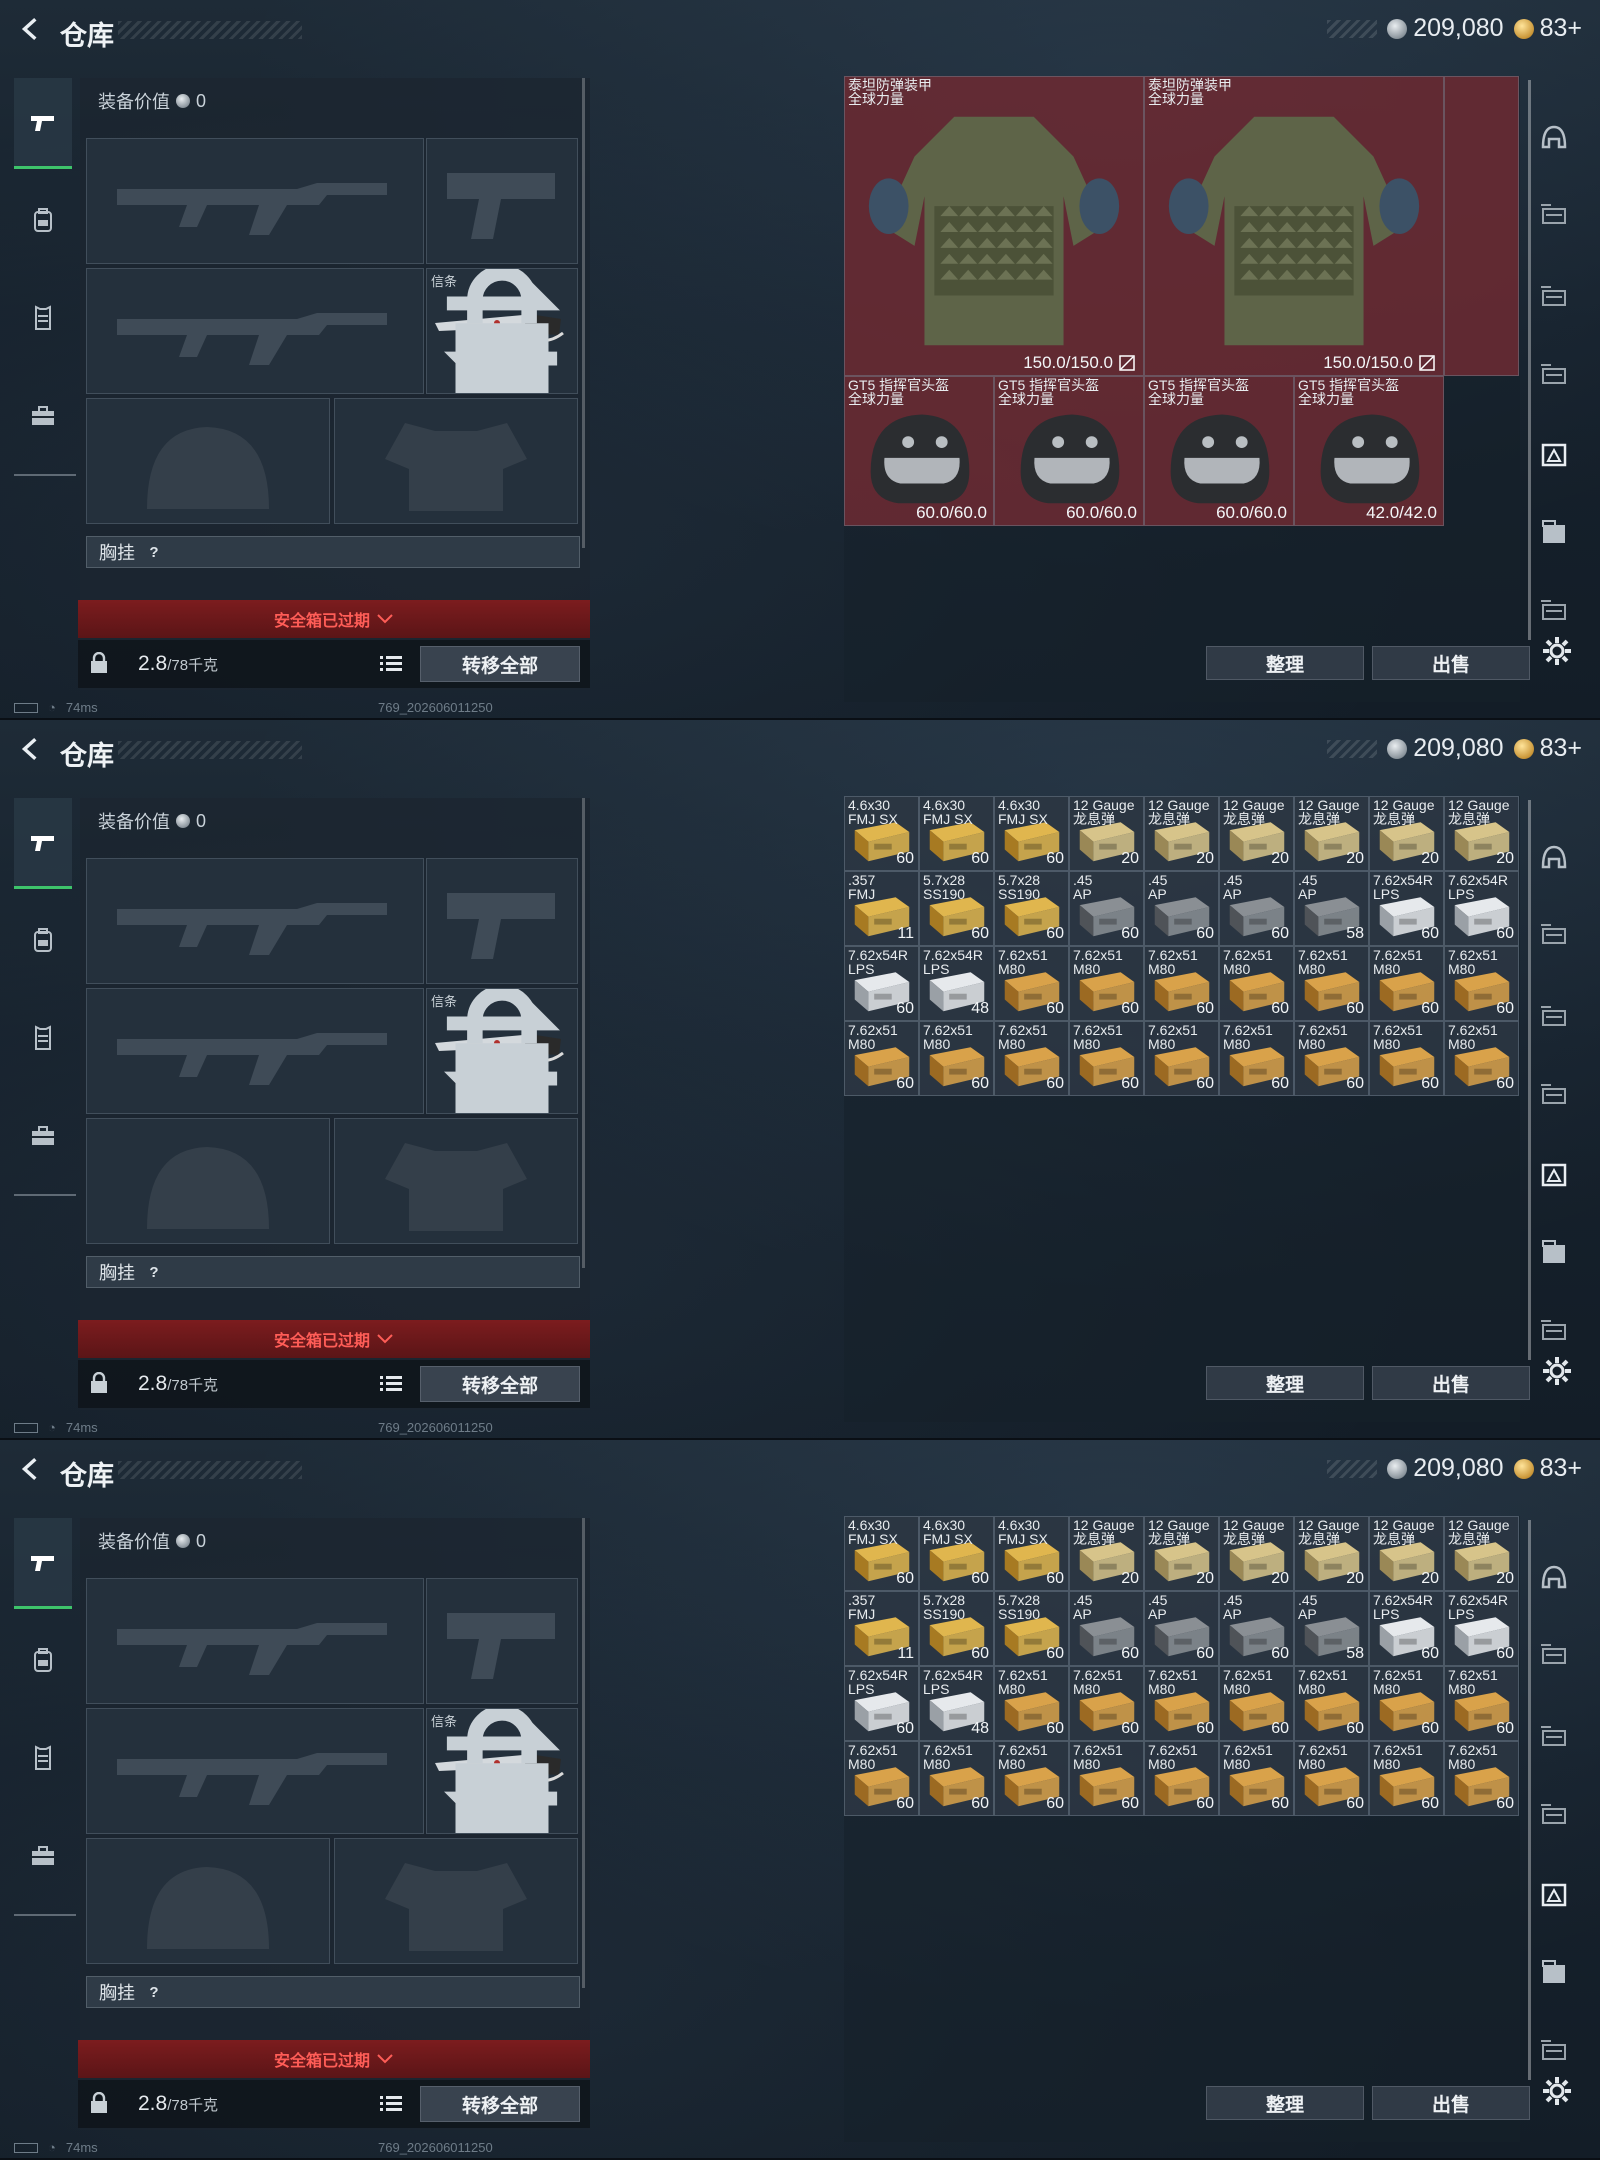 The height and width of the screenshot is (2160, 1600). I want to click on safe-box-expired-banner: 安全箱已过期, so click(334, 2059).